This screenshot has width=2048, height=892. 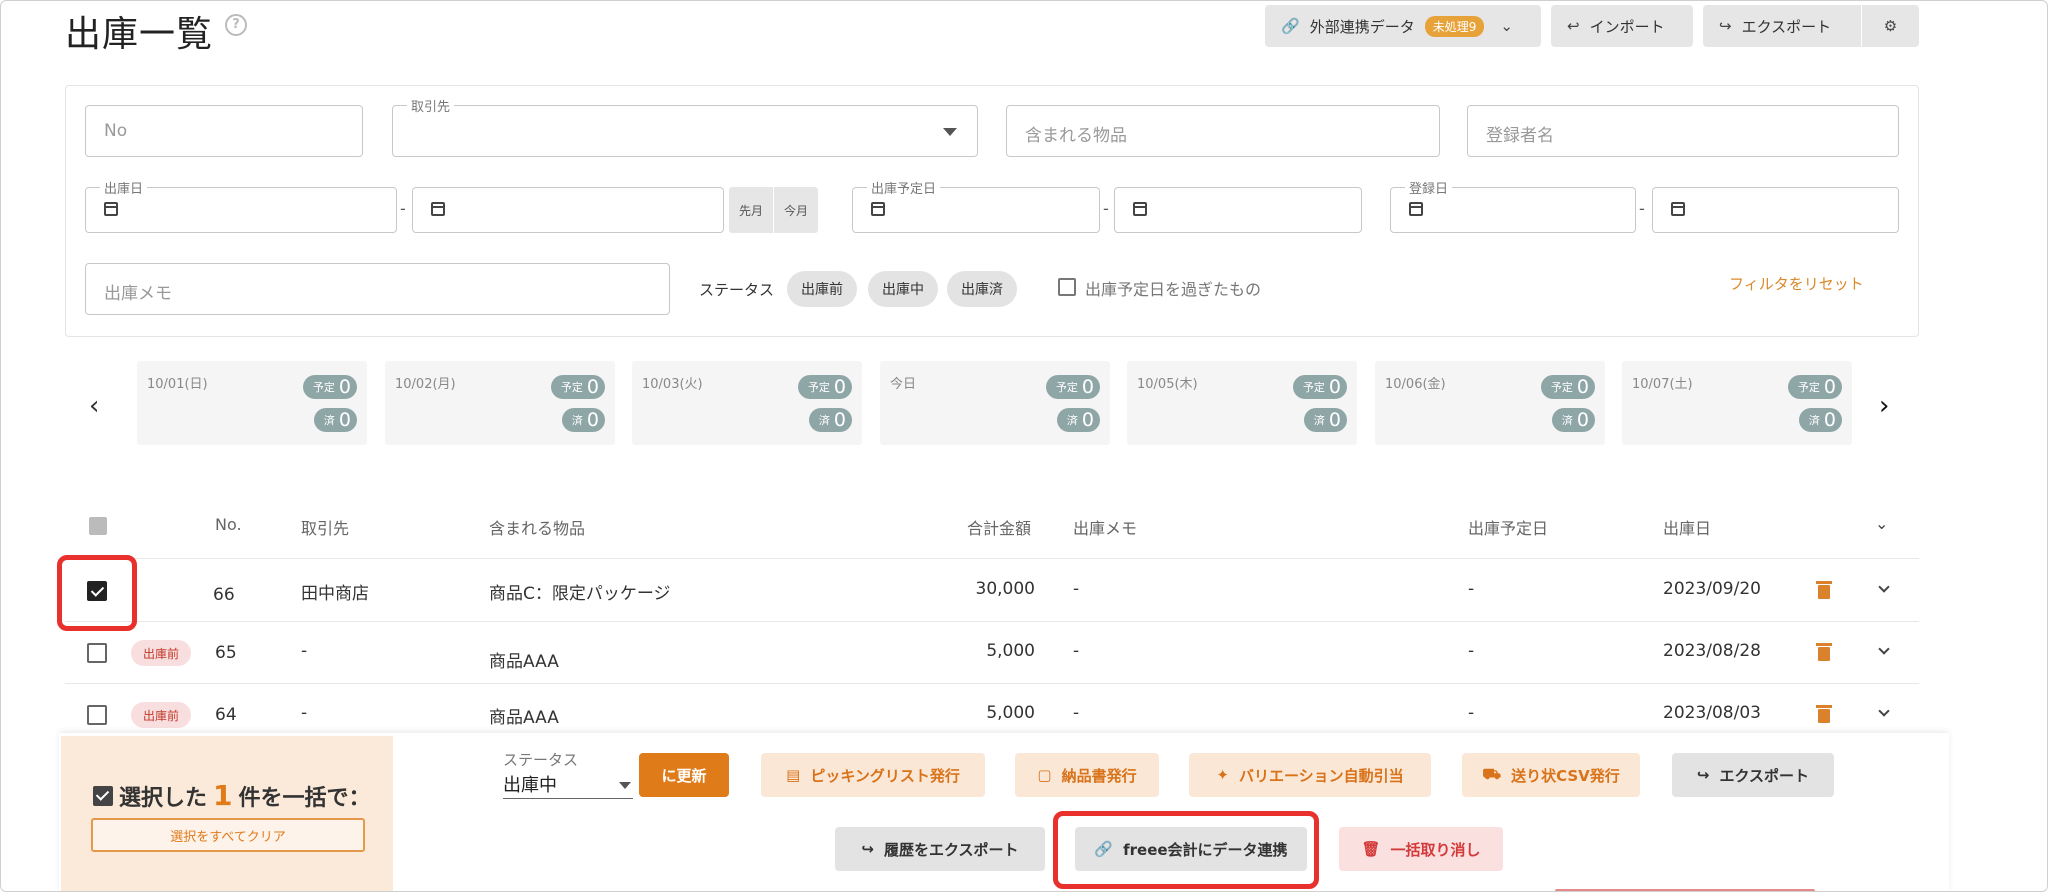 What do you see at coordinates (793, 775) in the screenshot?
I see `list-icon: ▤` at bounding box center [793, 775].